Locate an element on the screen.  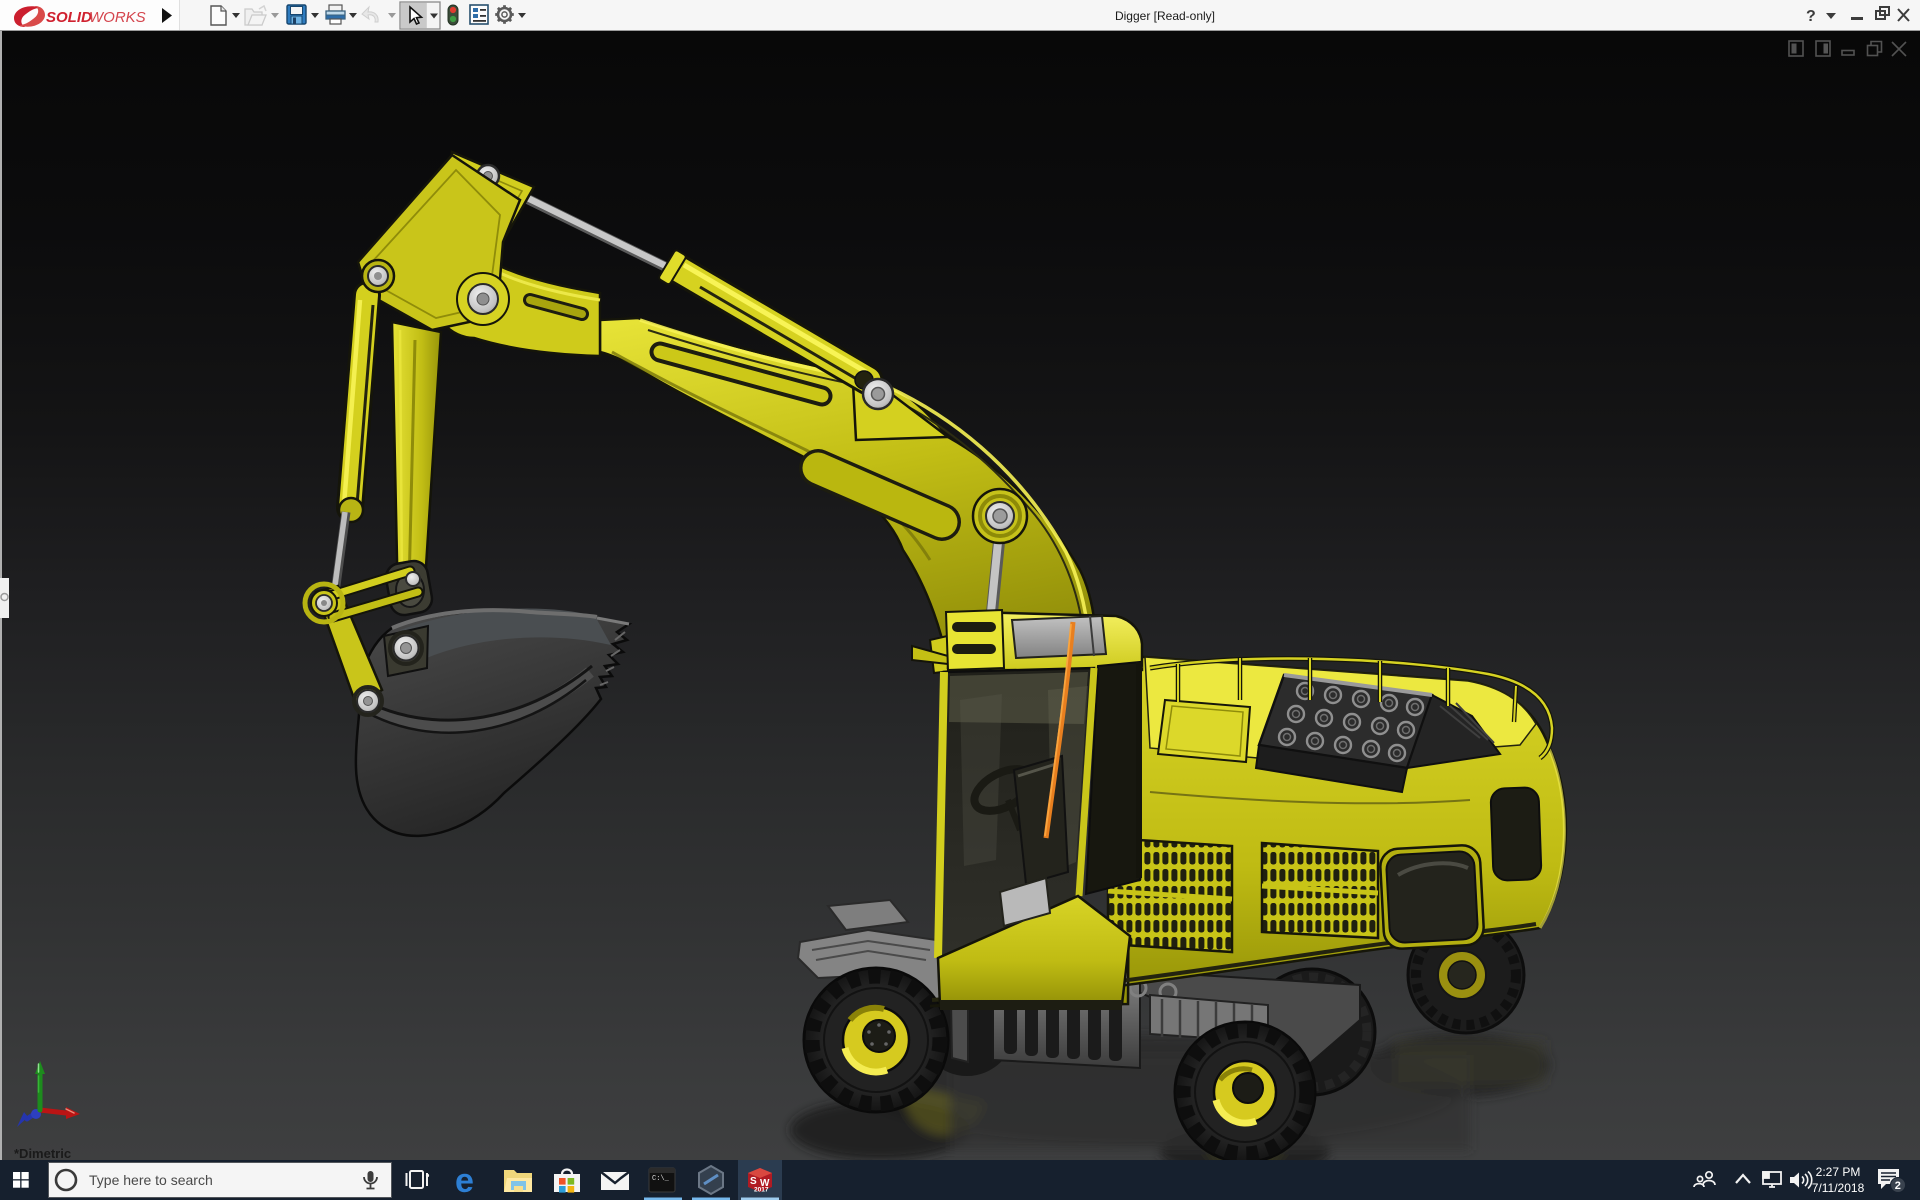
svg-text: e is located at coordinates (464, 1181).